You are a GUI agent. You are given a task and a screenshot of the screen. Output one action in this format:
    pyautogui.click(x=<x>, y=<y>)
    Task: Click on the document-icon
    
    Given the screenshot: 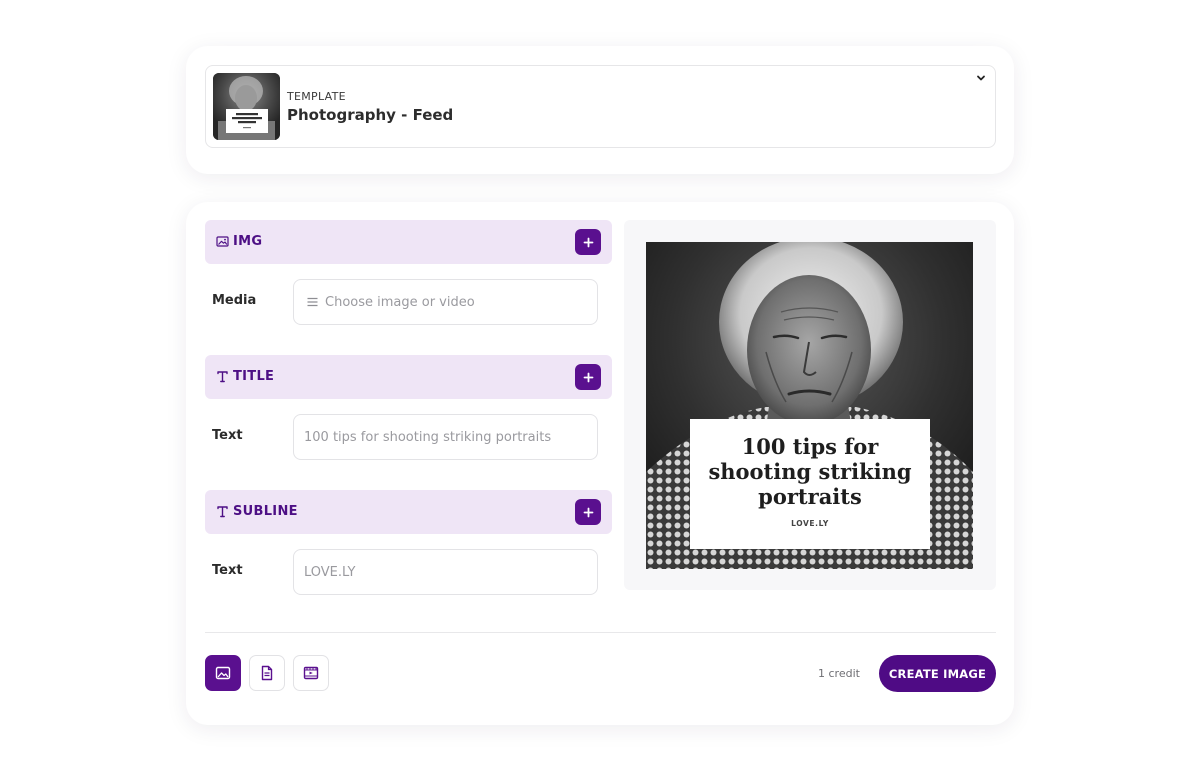 What is the action you would take?
    pyautogui.click(x=267, y=673)
    